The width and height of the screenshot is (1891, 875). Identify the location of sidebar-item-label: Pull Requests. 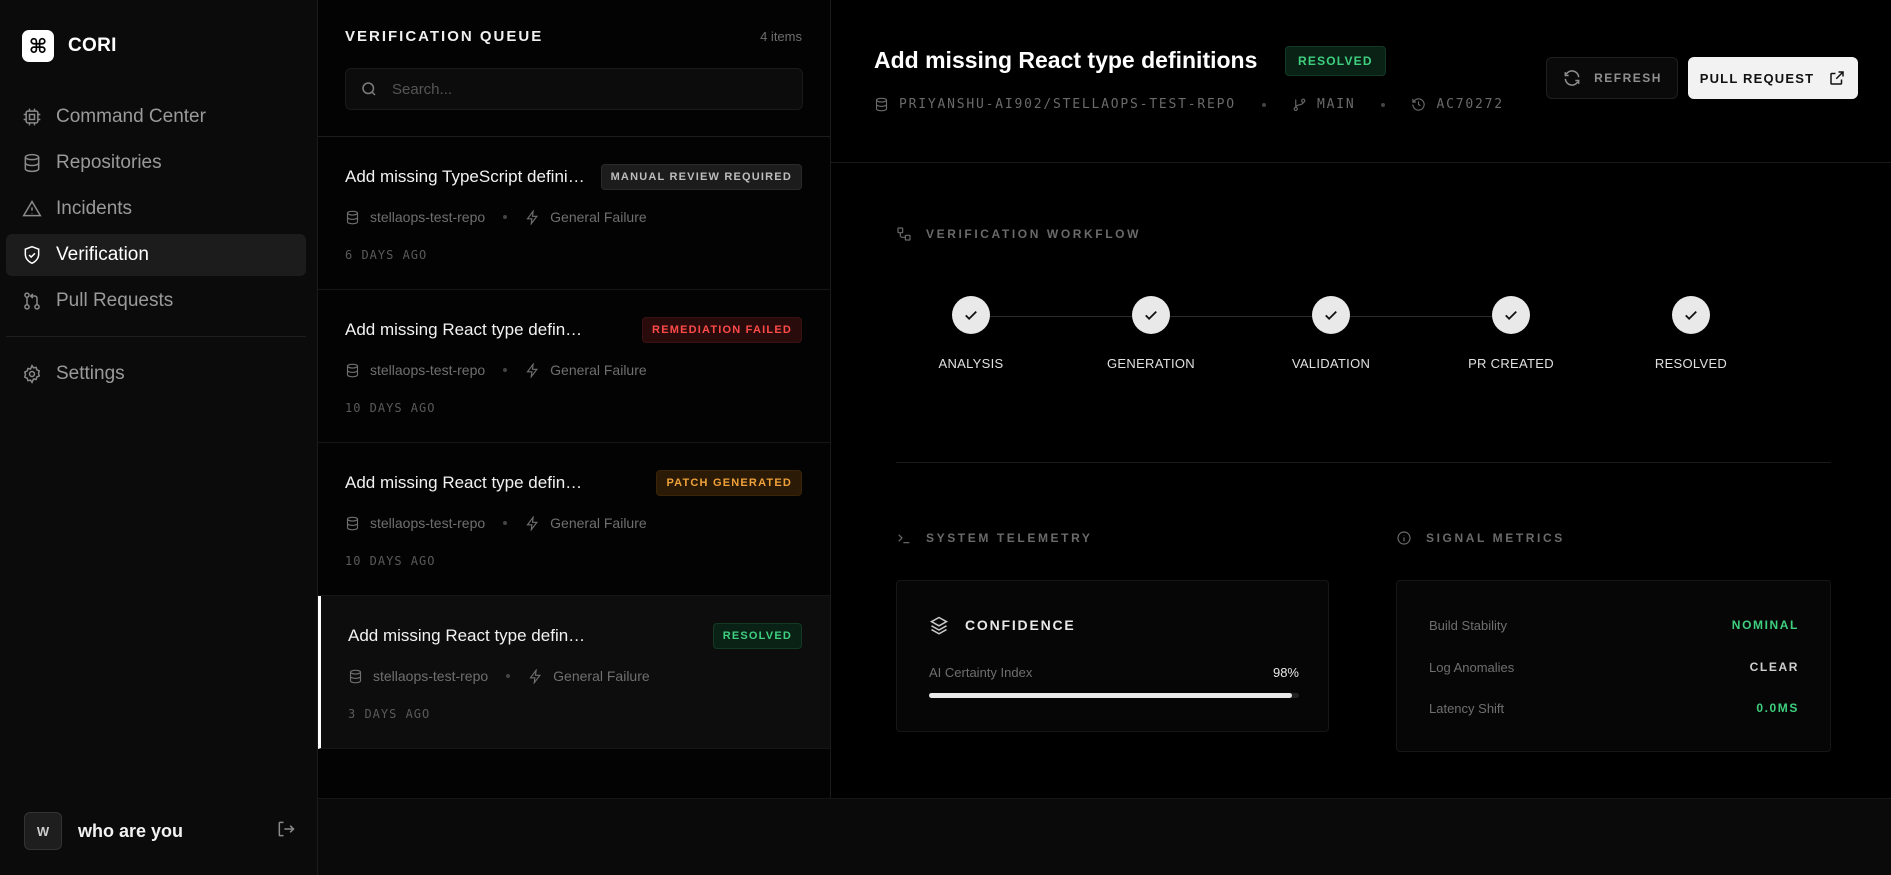
(115, 300).